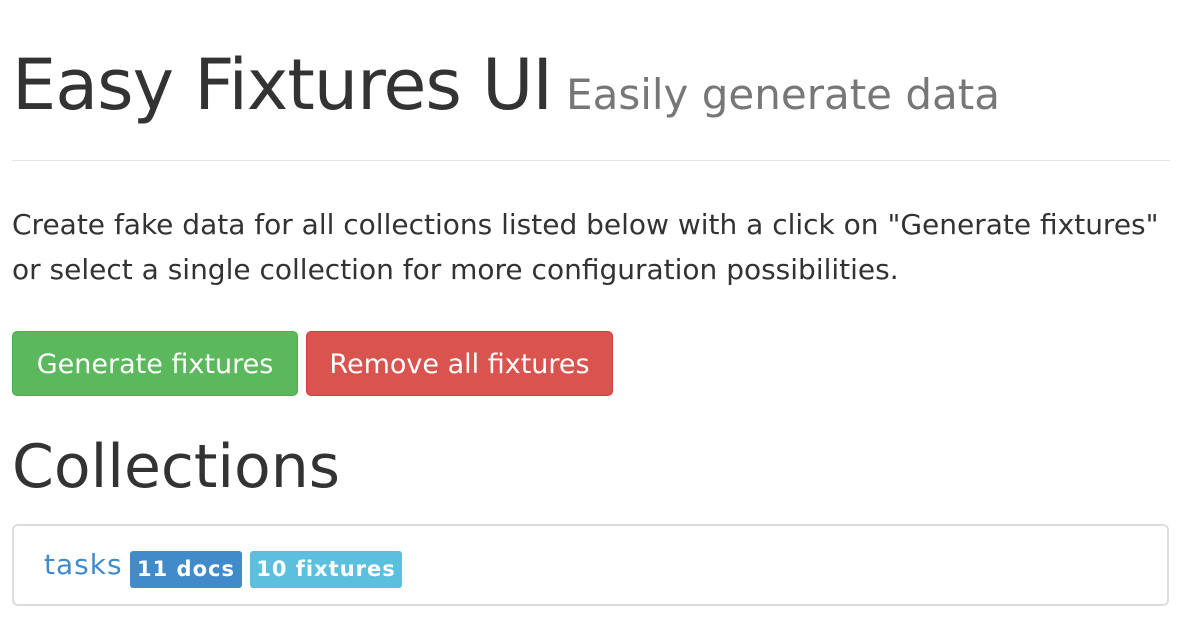 This screenshot has height=632, width=1184. What do you see at coordinates (590, 565) in the screenshot?
I see `collections-panel: tasks 11 docs 10 fixtures` at bounding box center [590, 565].